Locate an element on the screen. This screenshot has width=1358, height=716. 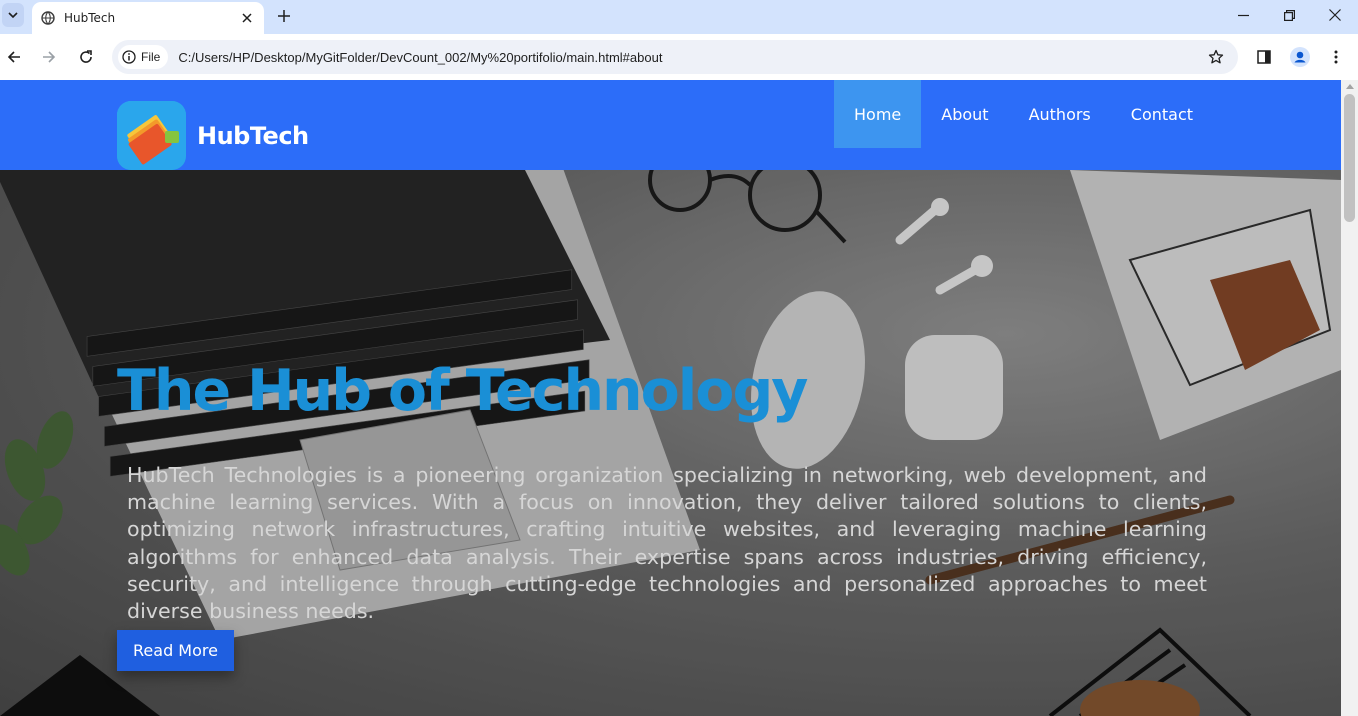
tab-close-icon is located at coordinates (247, 18).